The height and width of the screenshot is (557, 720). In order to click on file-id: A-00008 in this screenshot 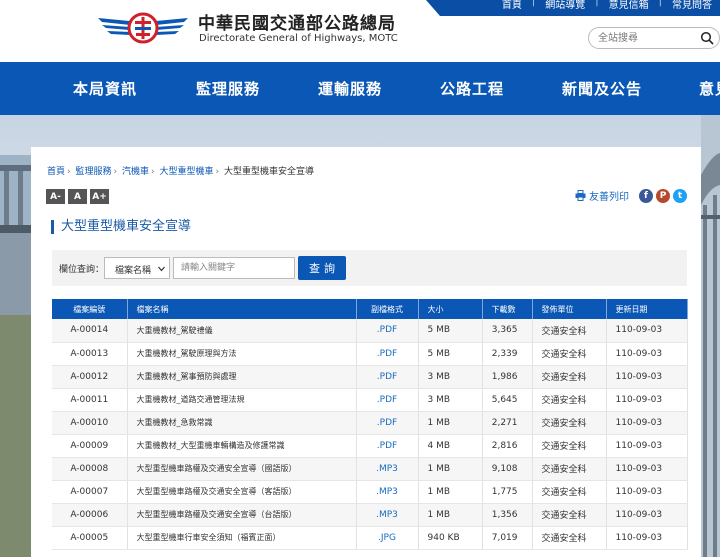, I will do `click(90, 469)`.